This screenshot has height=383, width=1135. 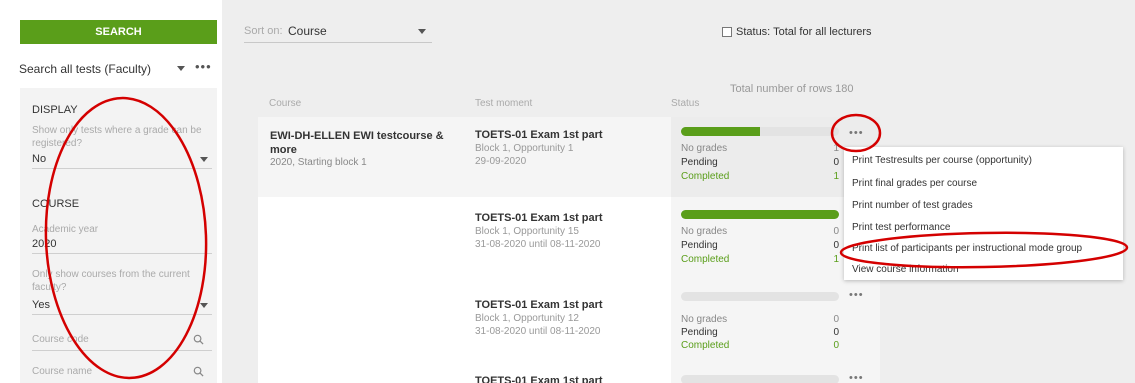 I want to click on menu-item-print-final-grades: Print final grades per course, so click(x=914, y=183).